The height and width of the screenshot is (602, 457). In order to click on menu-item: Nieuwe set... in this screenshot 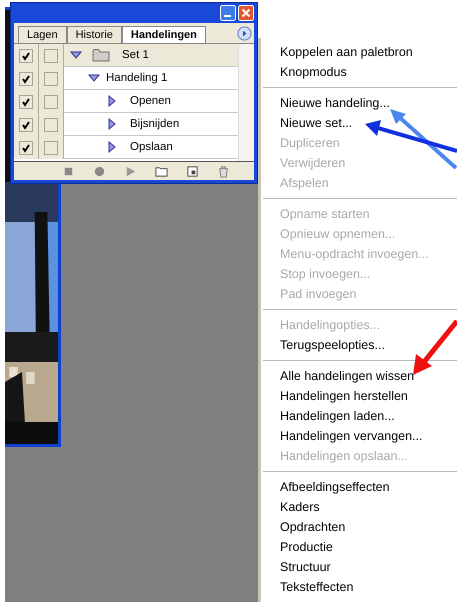, I will do `click(359, 123)`.